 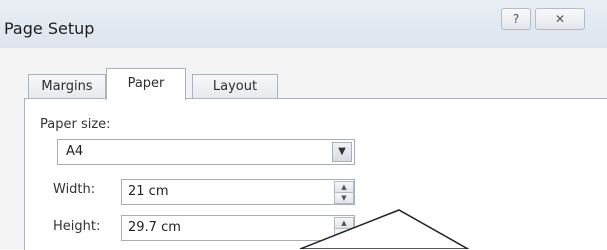 What do you see at coordinates (77, 226) in the screenshot?
I see `height-label: Height:` at bounding box center [77, 226].